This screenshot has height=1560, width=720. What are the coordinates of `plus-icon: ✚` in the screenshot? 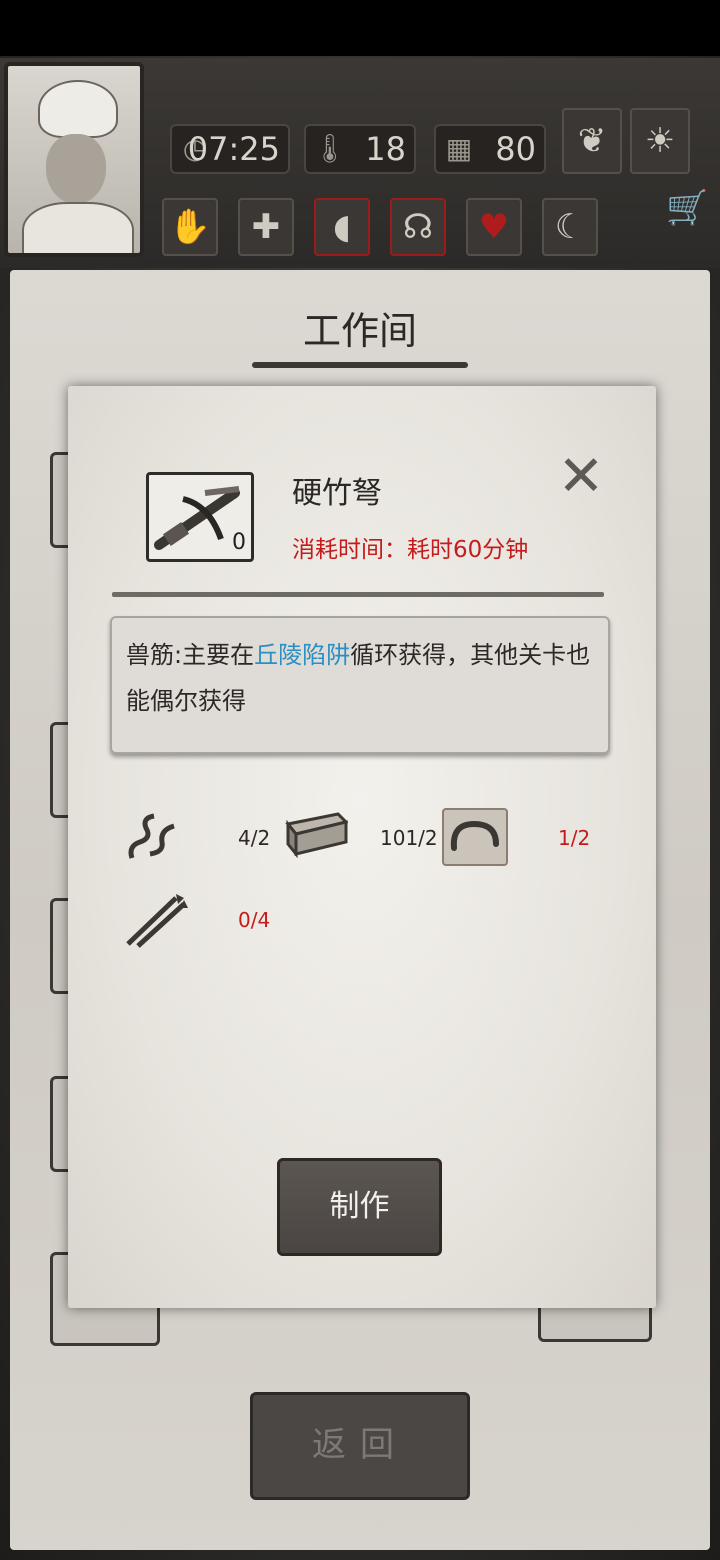 It's located at (266, 227).